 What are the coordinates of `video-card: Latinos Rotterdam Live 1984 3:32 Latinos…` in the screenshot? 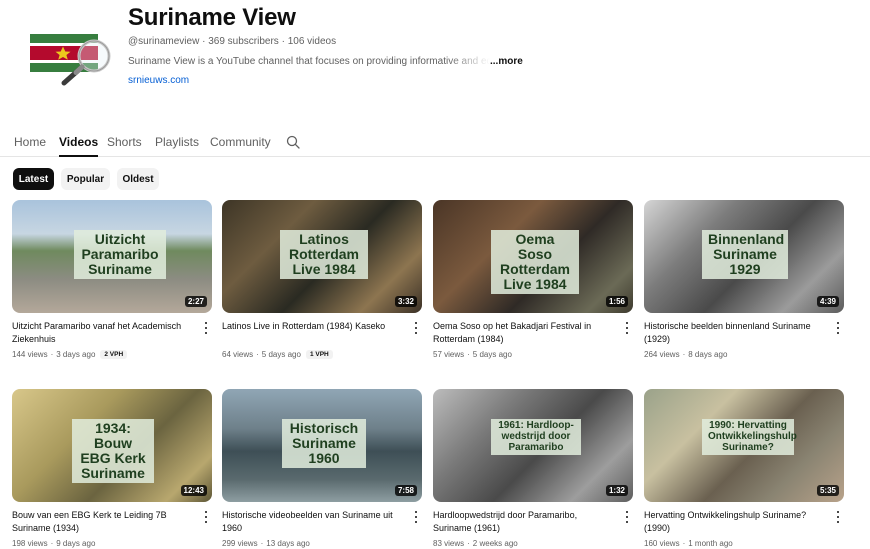 It's located at (322, 279).